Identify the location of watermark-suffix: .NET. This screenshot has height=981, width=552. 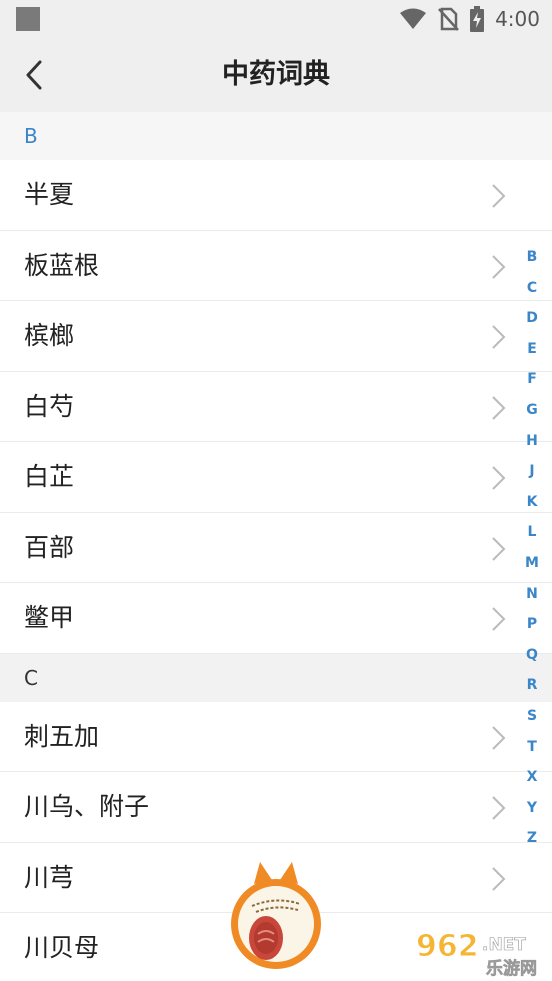
(504, 945).